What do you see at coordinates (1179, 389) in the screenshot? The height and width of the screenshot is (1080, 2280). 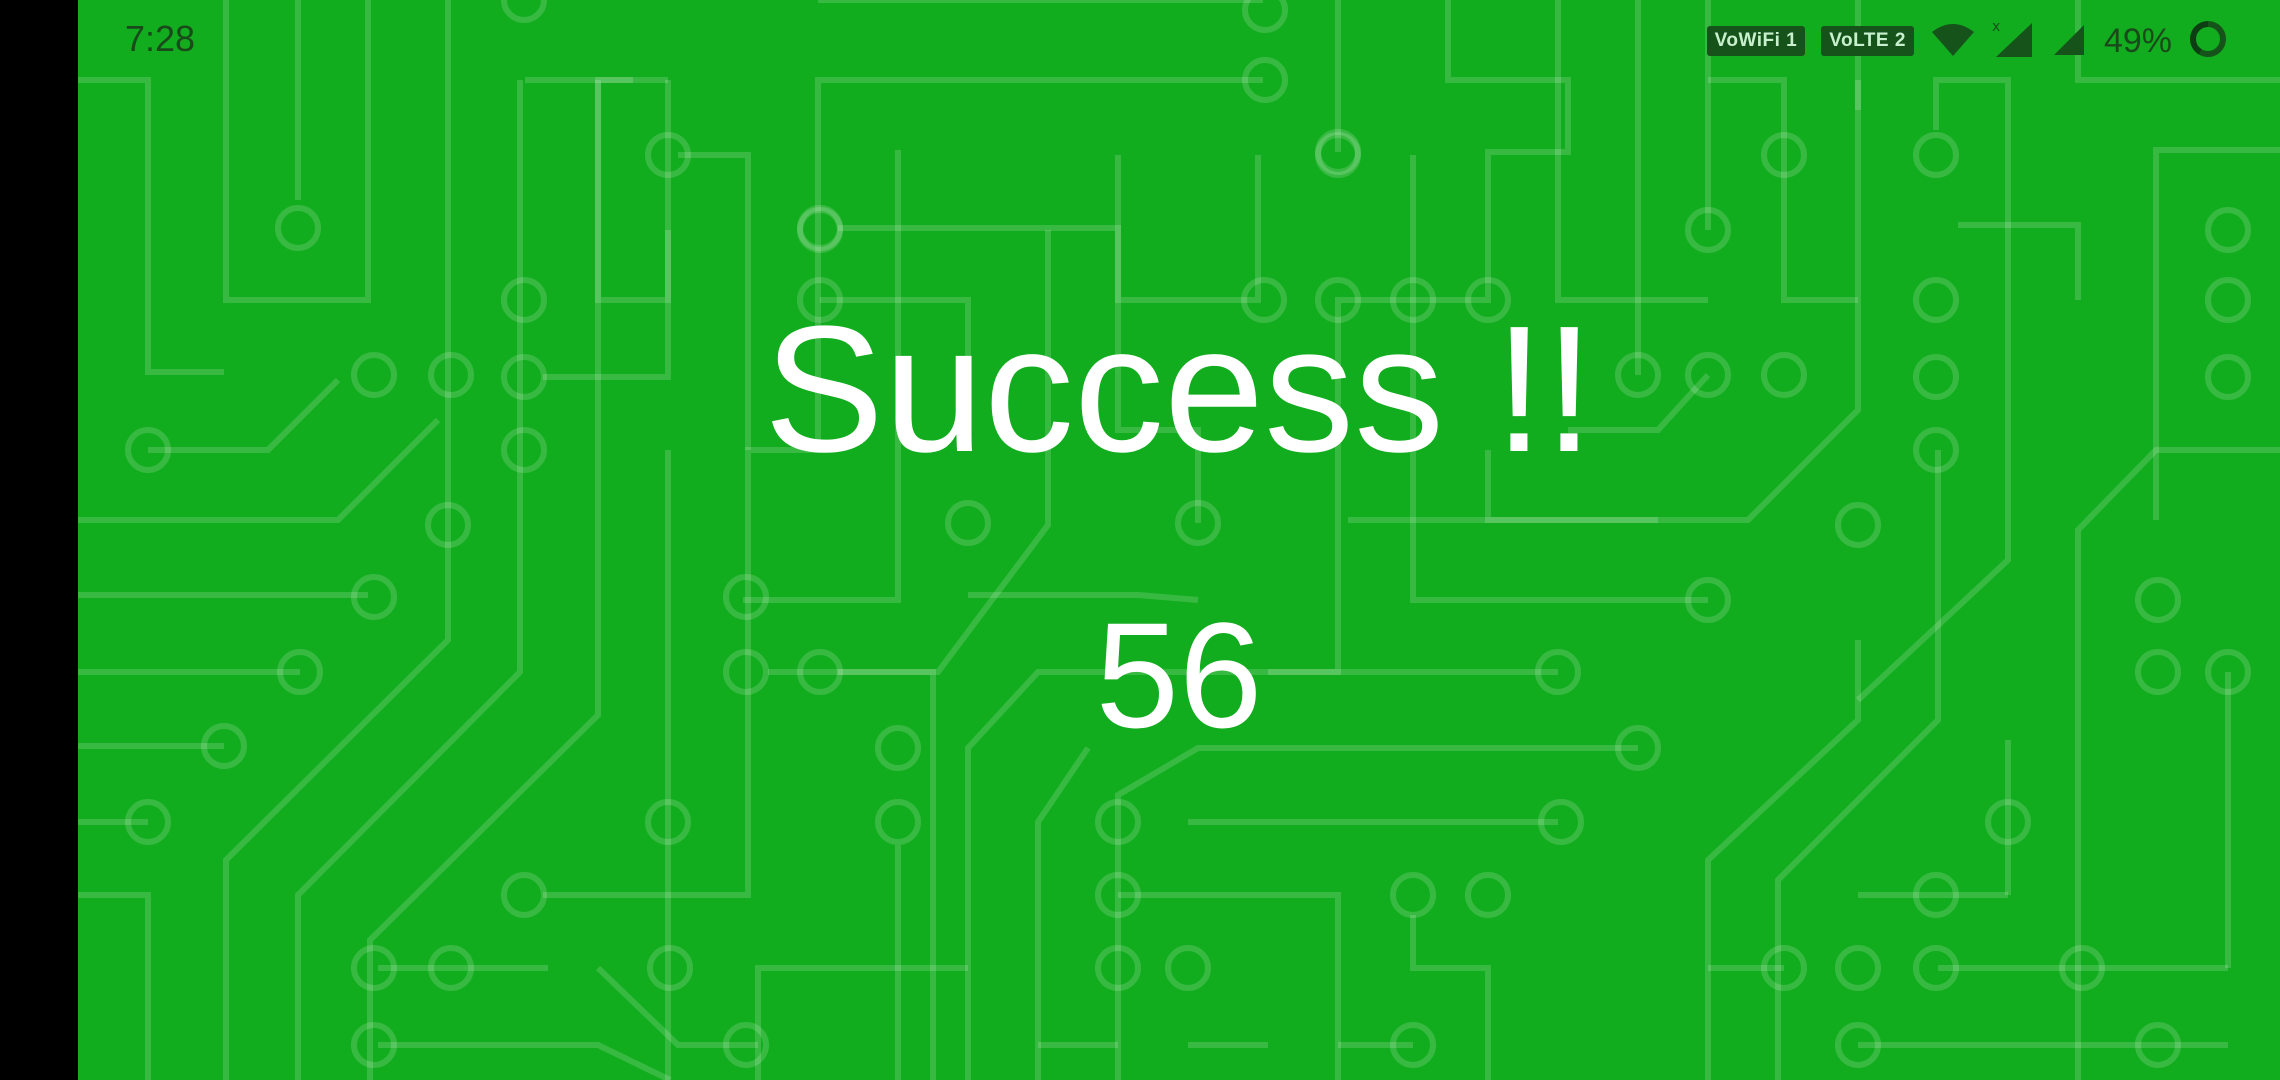 I see `success-headline: Success !!` at bounding box center [1179, 389].